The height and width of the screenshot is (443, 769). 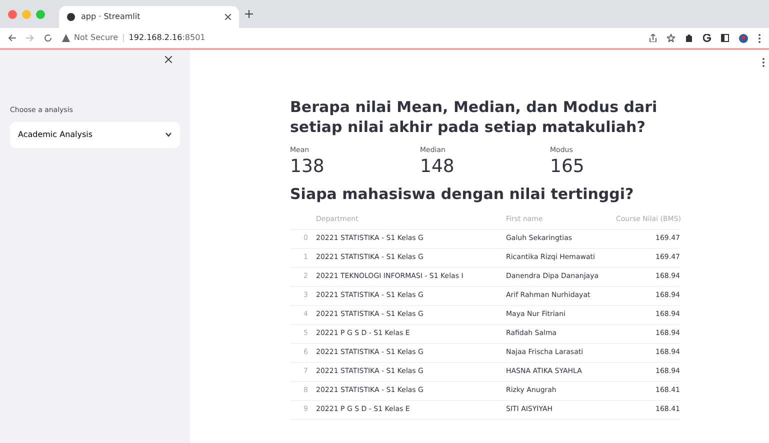 I want to click on metric-value: 138, so click(x=308, y=167).